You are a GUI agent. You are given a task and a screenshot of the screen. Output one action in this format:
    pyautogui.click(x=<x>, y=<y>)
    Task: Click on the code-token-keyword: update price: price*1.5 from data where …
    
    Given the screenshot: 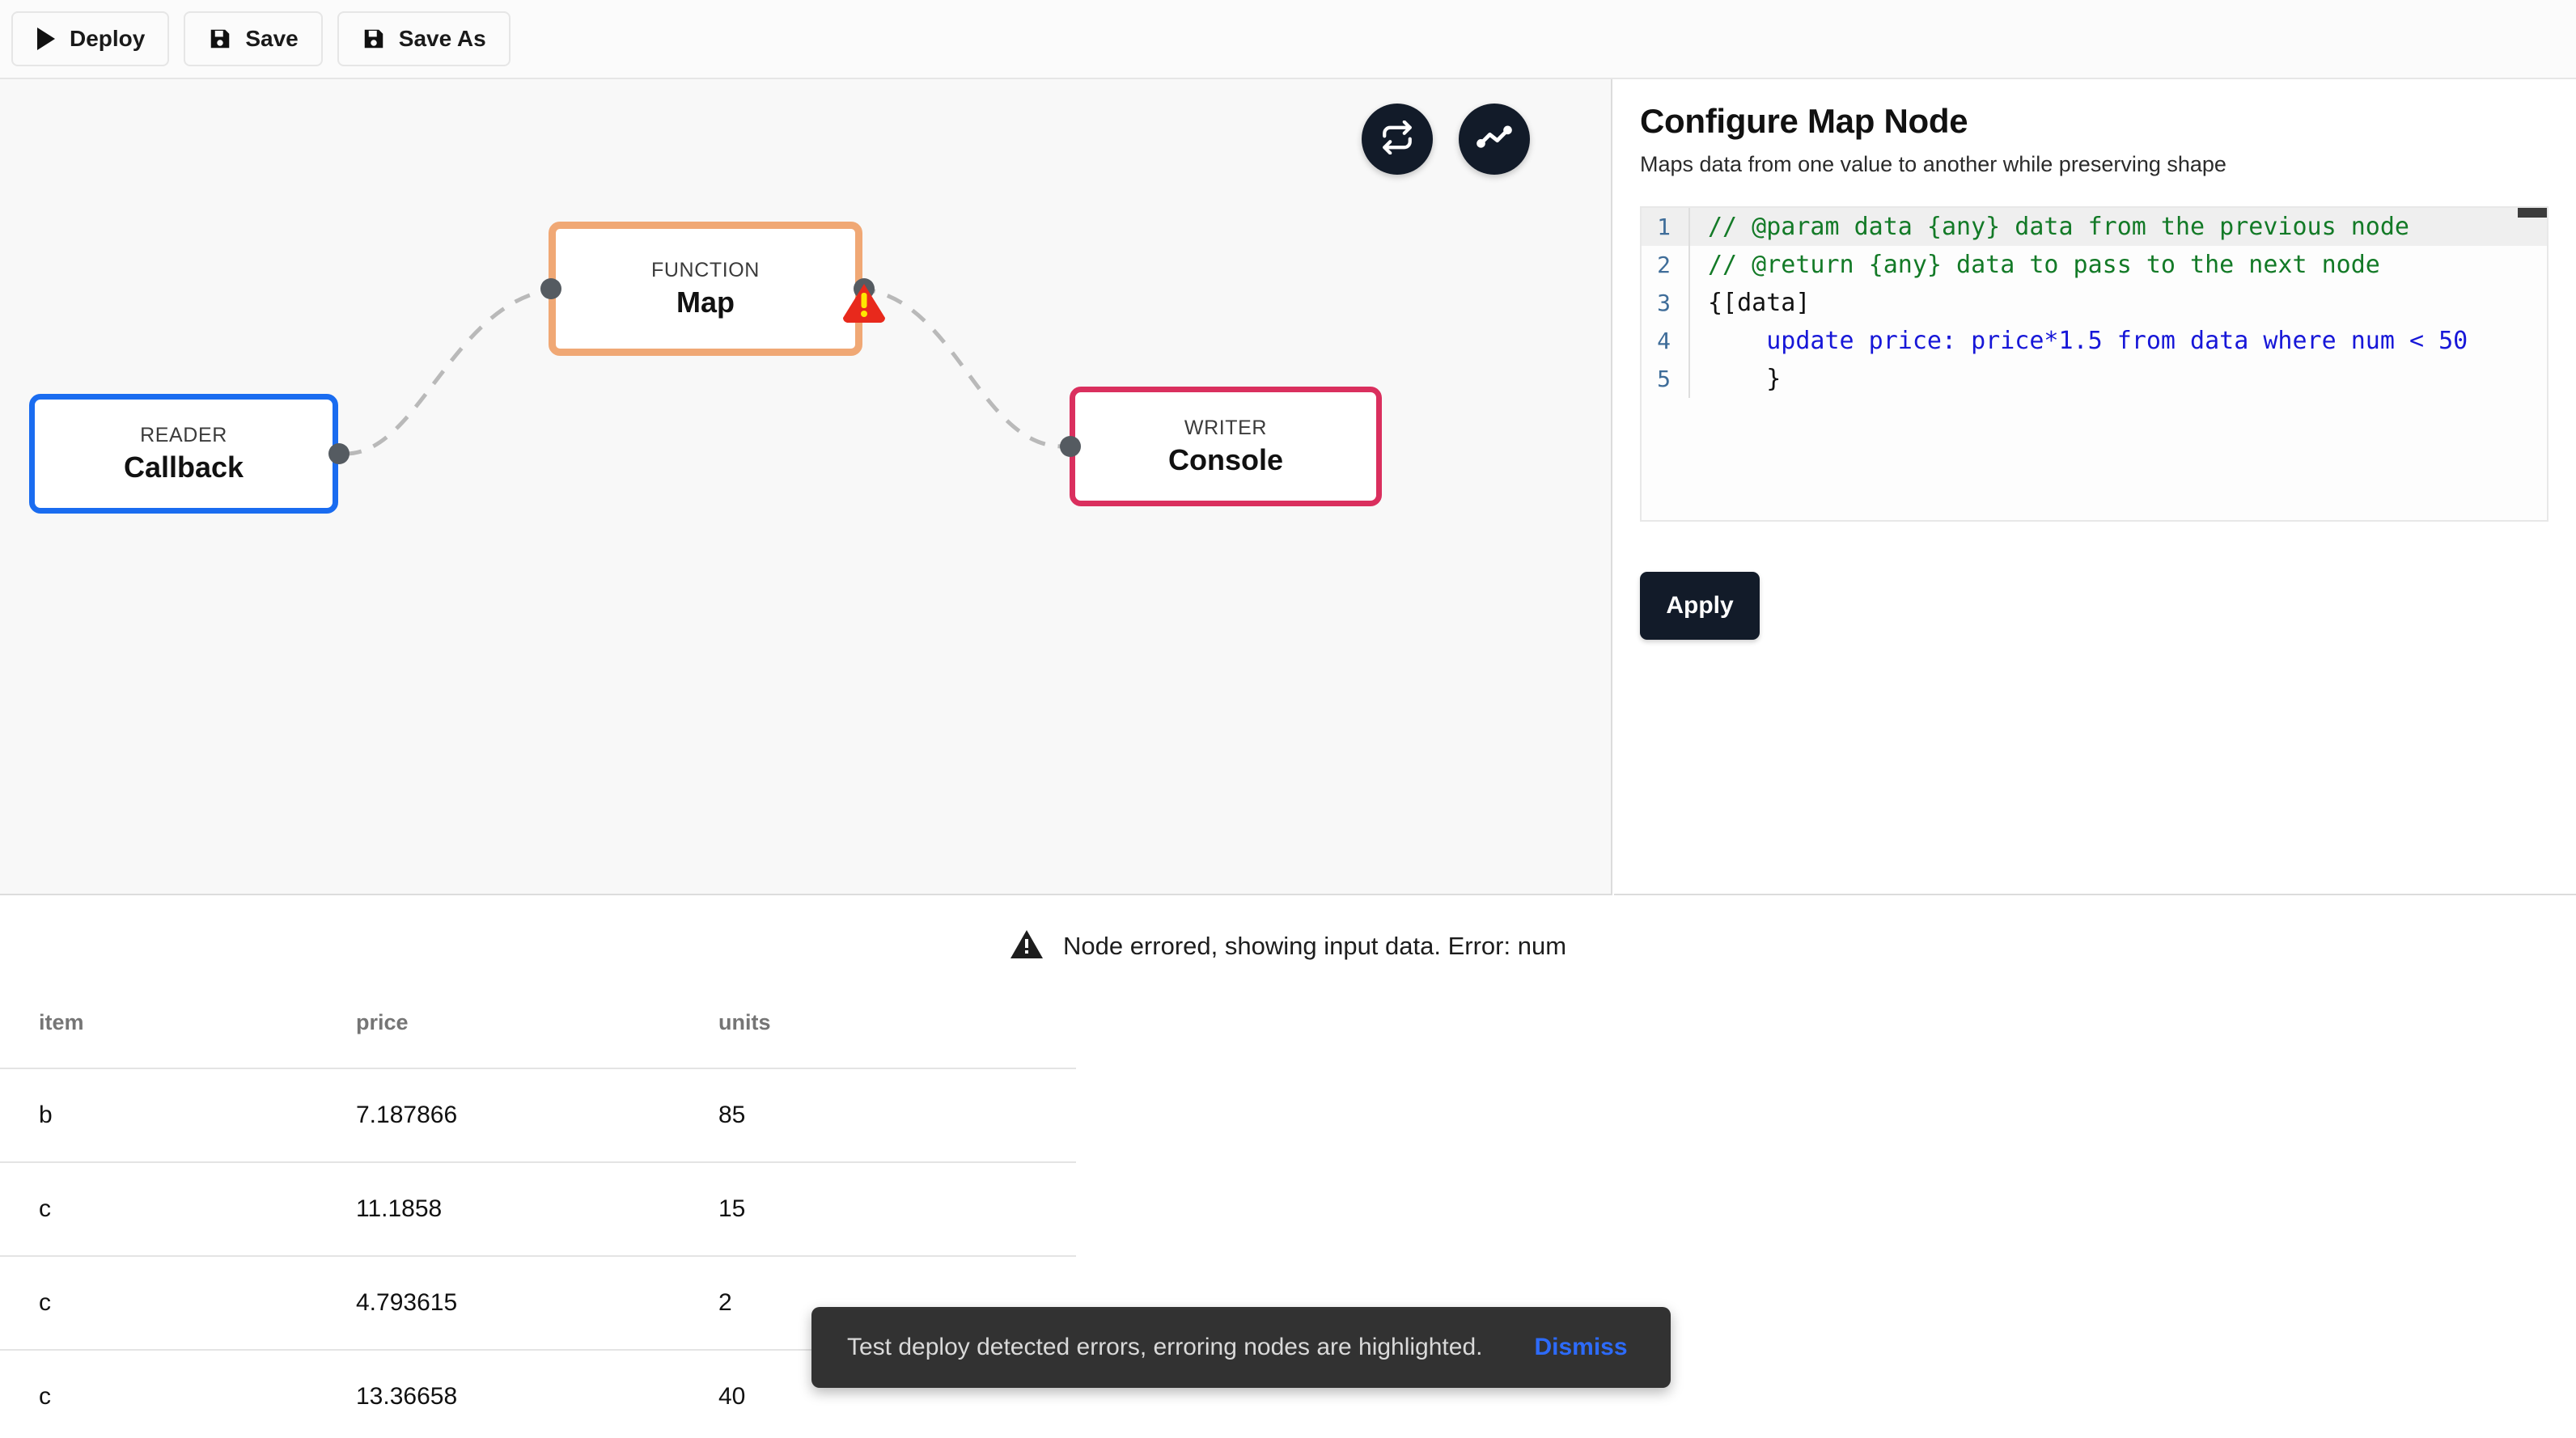 What is the action you would take?
    pyautogui.click(x=2088, y=341)
    